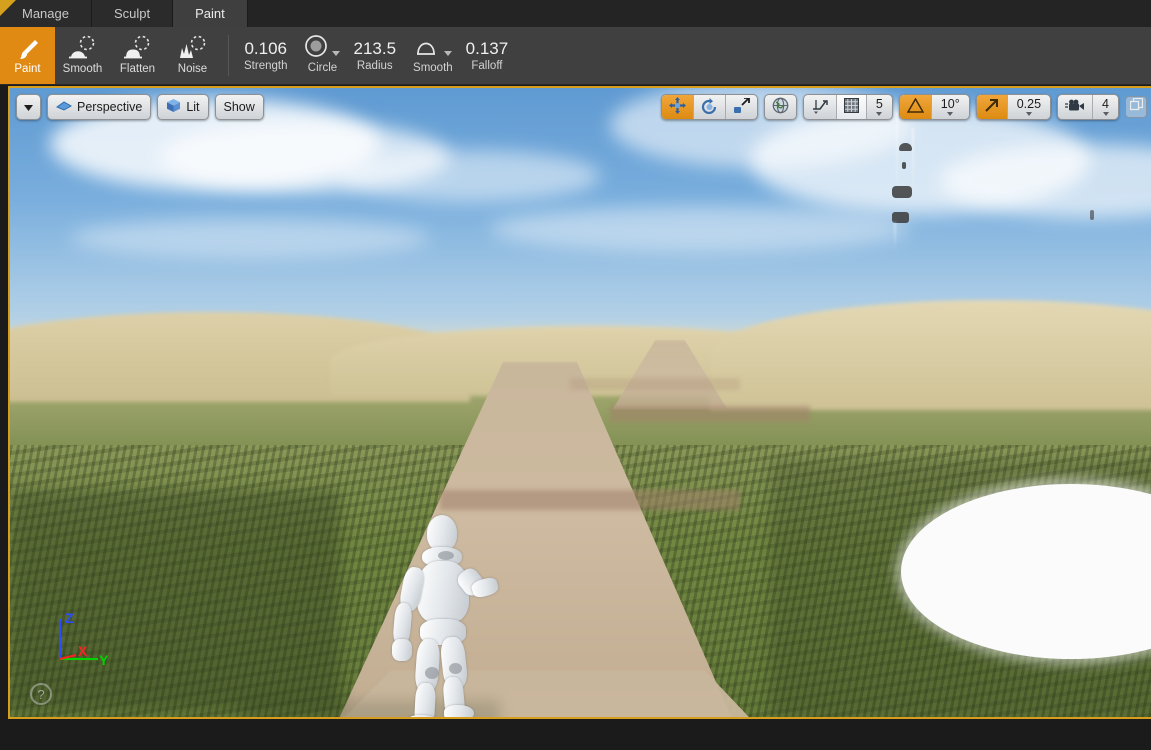 The width and height of the screenshot is (1151, 750). I want to click on angle-snap-group: 10°, so click(934, 107).